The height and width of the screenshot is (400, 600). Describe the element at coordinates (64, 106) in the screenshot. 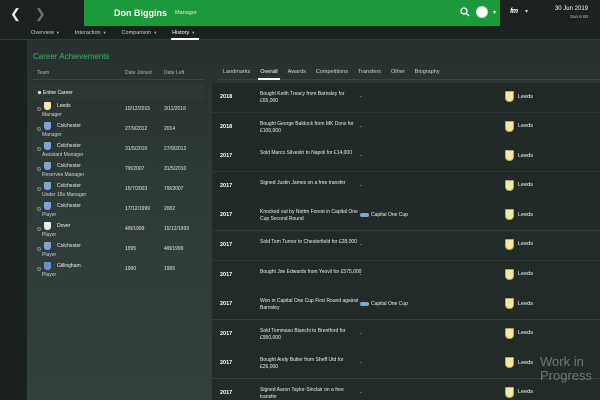

I see `club-name: Leeds` at that location.